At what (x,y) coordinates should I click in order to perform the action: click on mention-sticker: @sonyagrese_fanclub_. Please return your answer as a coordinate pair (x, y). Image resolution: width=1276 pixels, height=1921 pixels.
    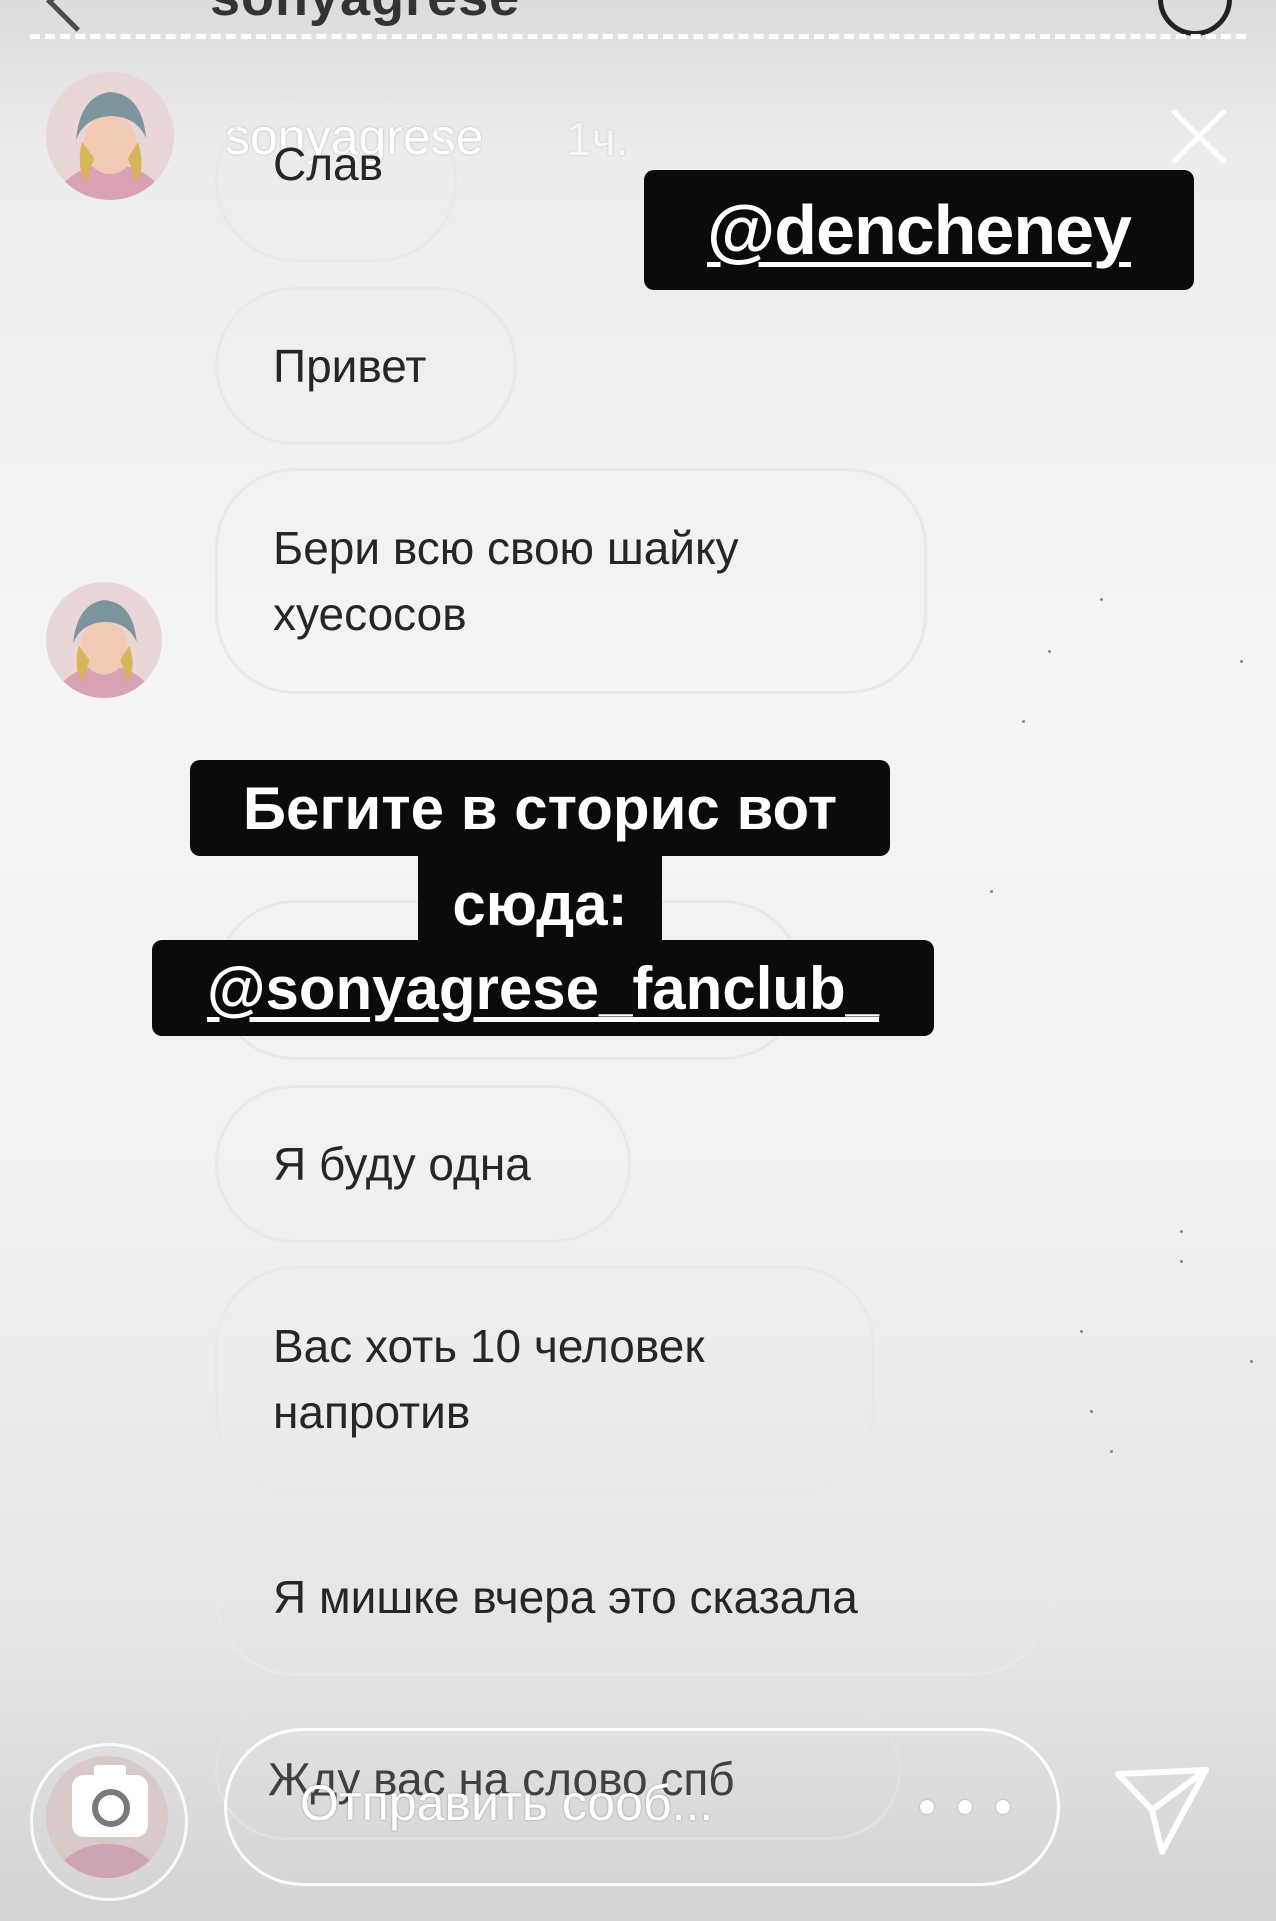
    Looking at the image, I should click on (543, 988).